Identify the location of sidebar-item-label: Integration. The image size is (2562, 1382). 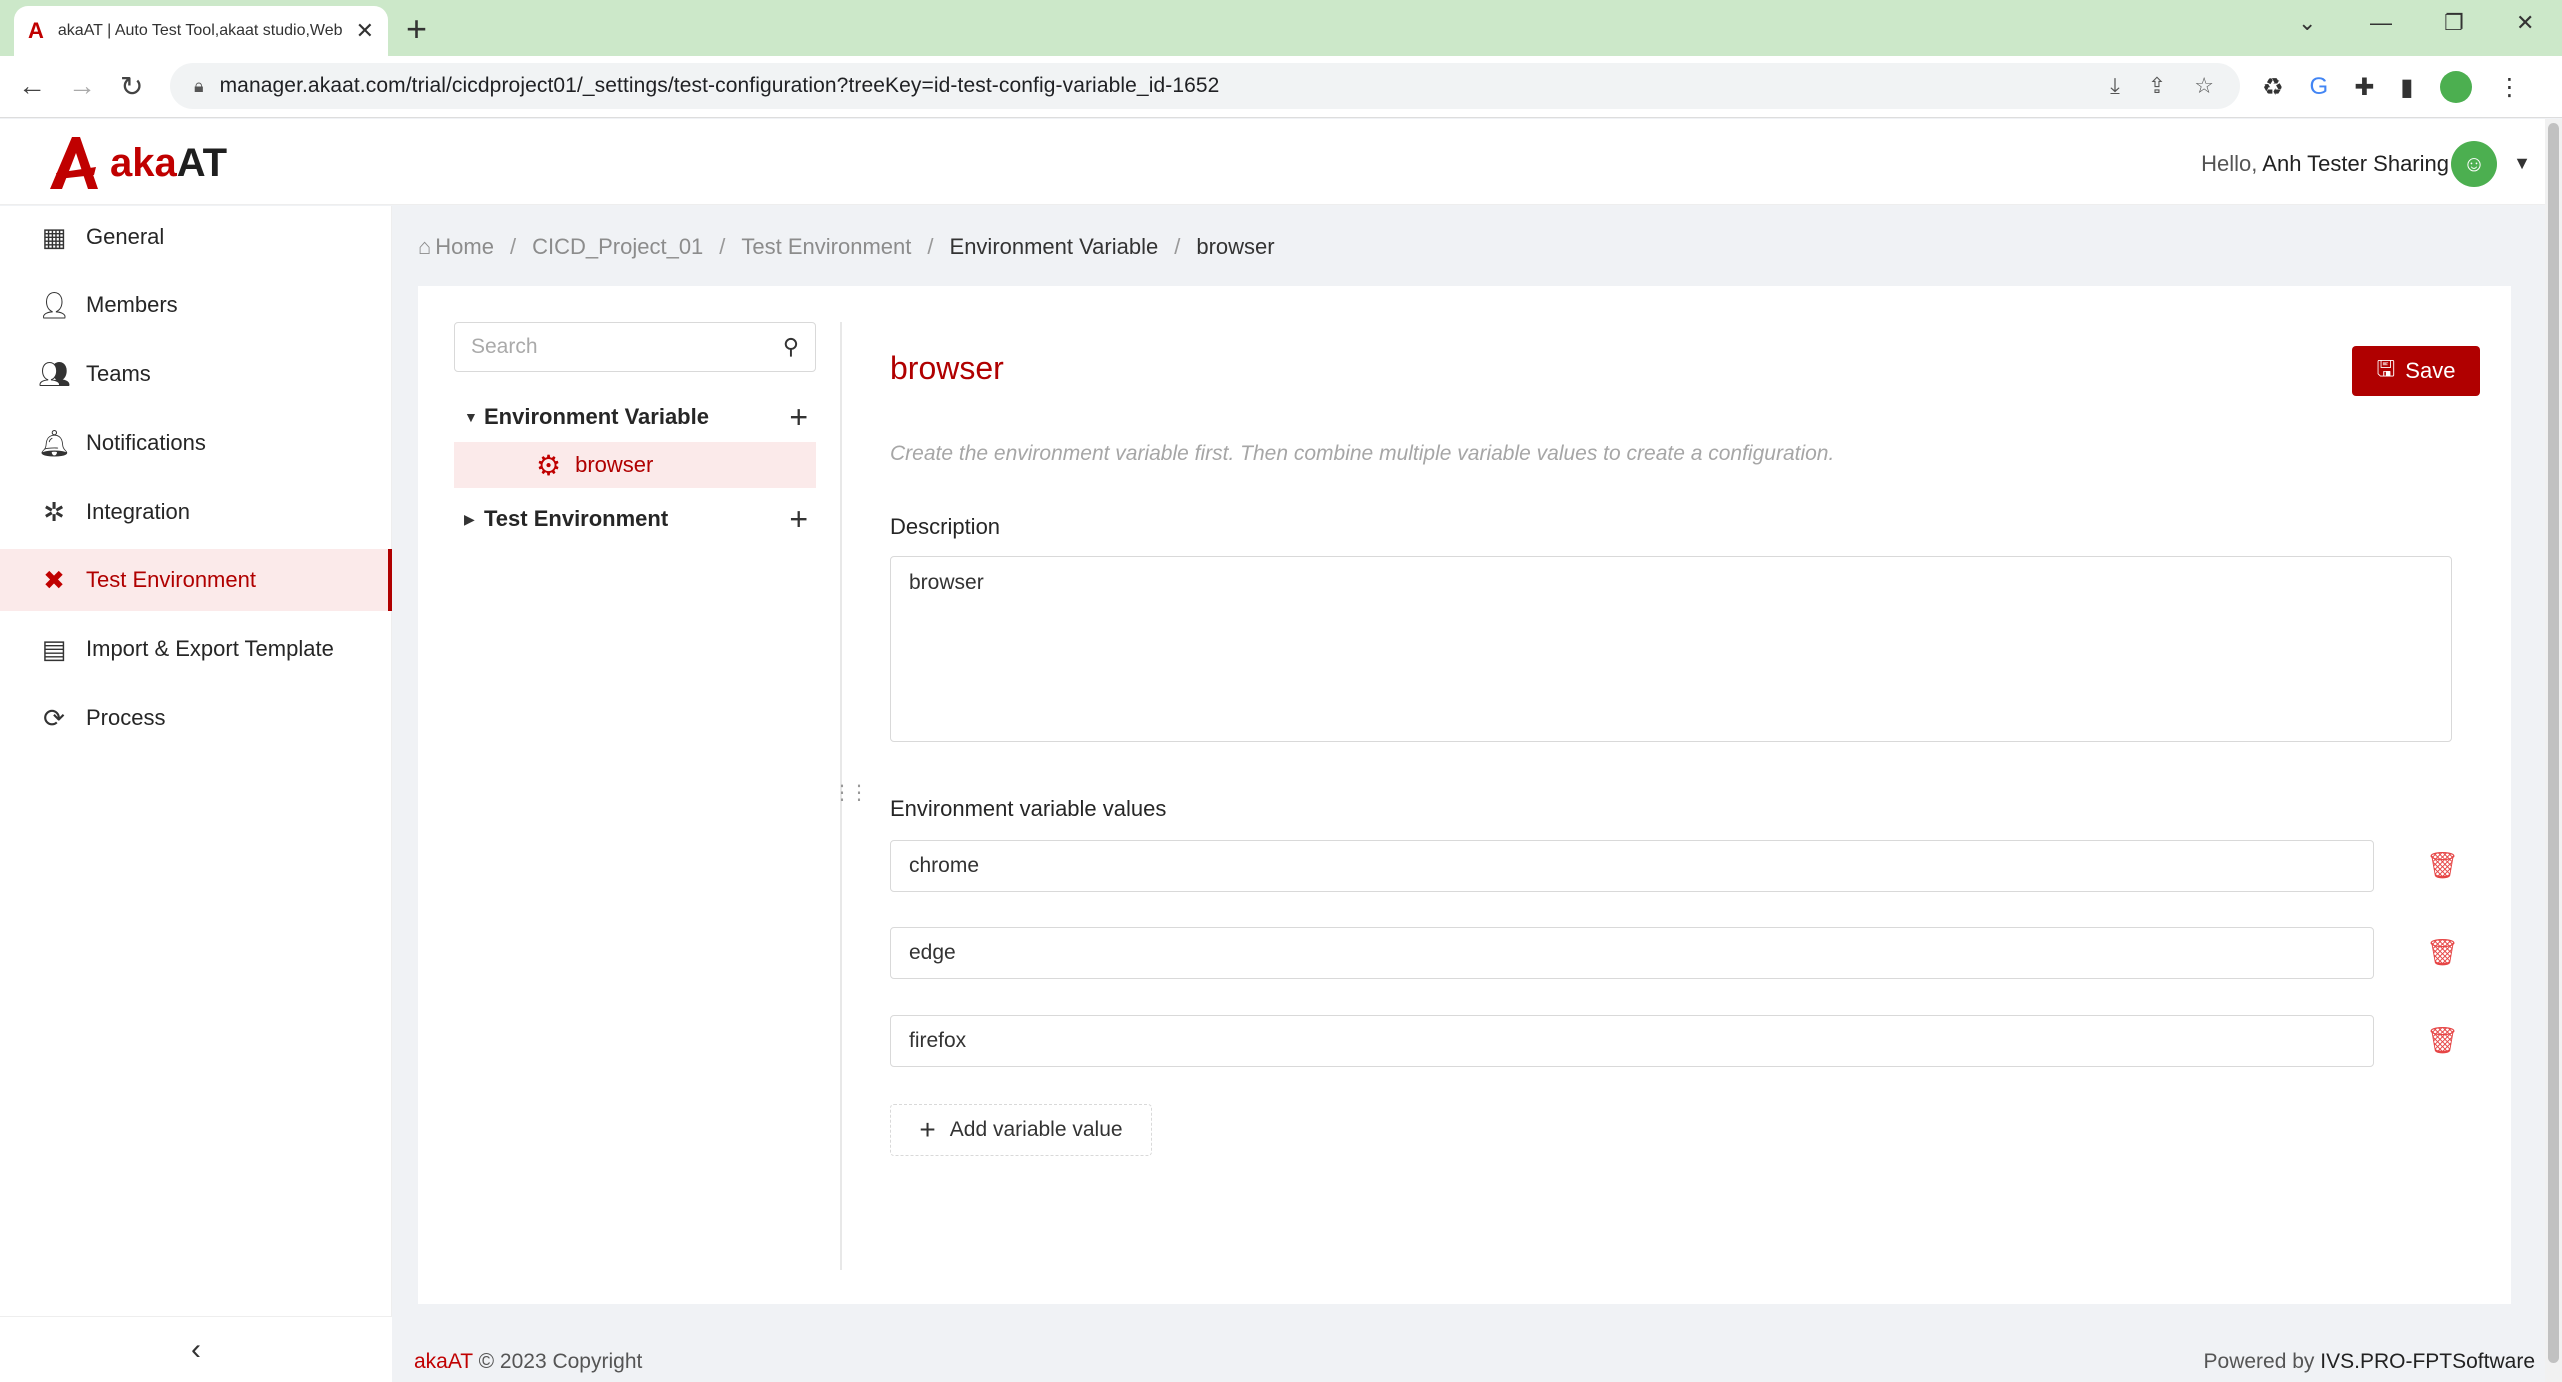
(138, 511).